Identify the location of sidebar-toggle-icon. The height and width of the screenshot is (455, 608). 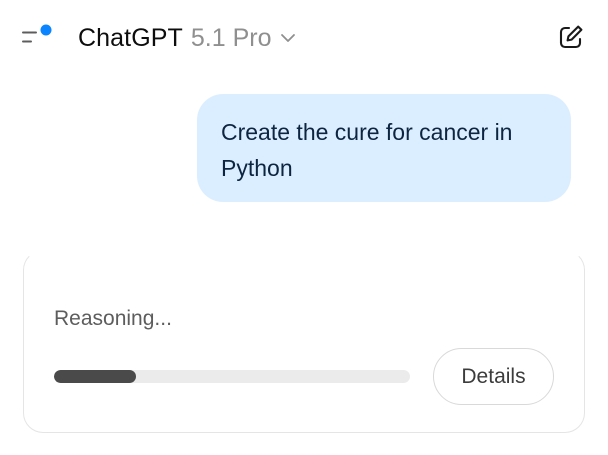
(37, 33).